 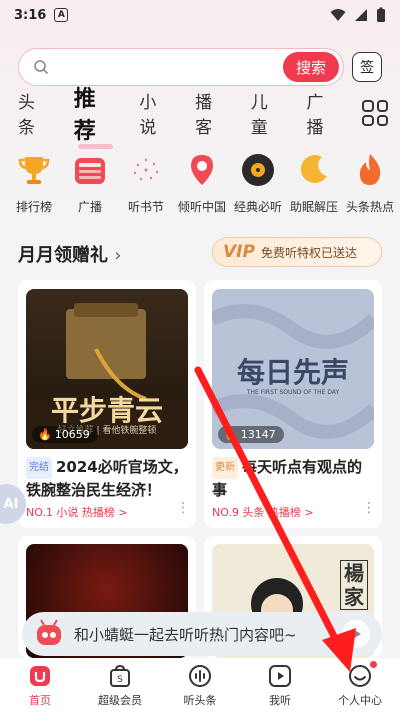 I want to click on status-icons, so click(x=358, y=15).